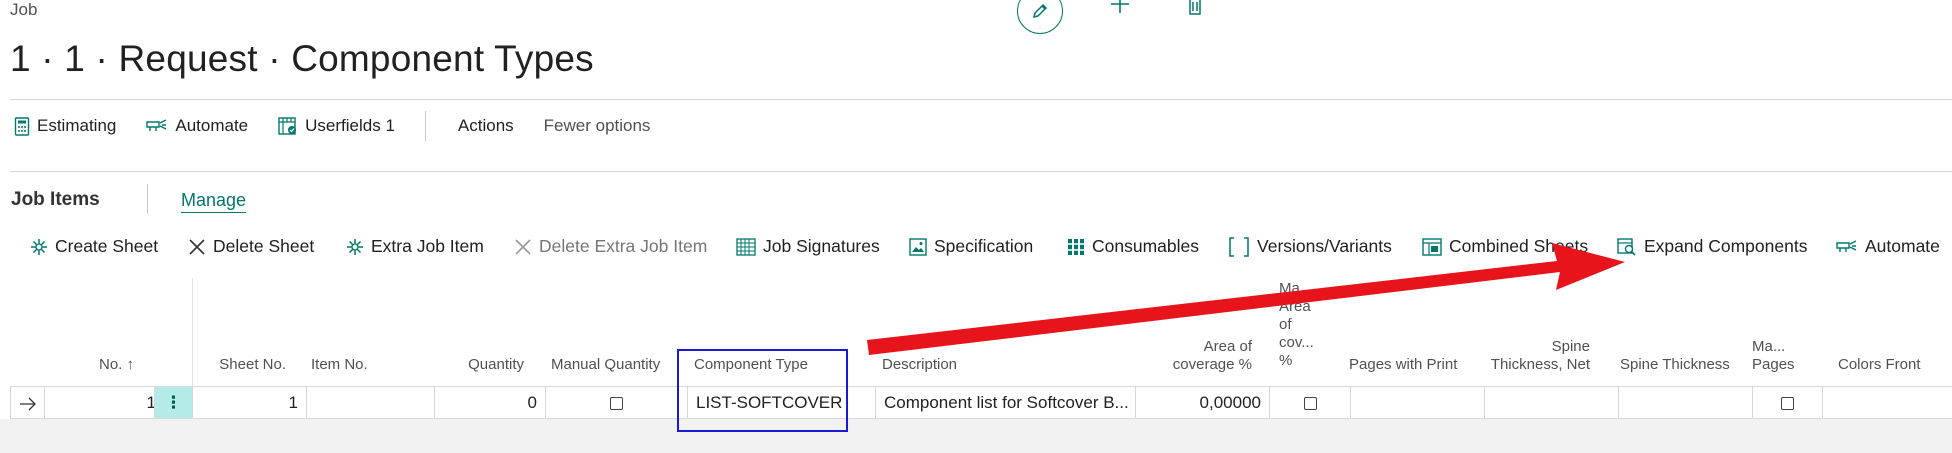 The height and width of the screenshot is (453, 1952). What do you see at coordinates (1246, 299) in the screenshot?
I see `annotation-arrow` at bounding box center [1246, 299].